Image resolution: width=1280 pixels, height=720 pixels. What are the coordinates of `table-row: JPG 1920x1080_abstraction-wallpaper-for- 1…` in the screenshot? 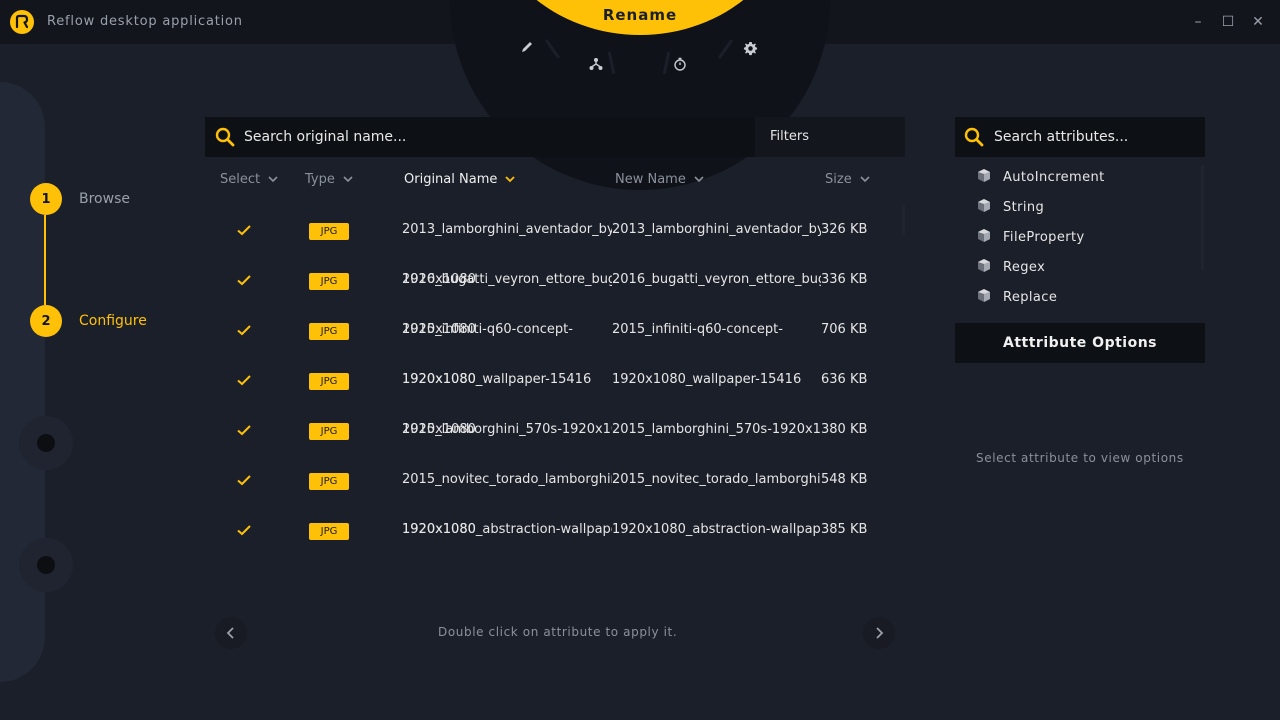 It's located at (555, 531).